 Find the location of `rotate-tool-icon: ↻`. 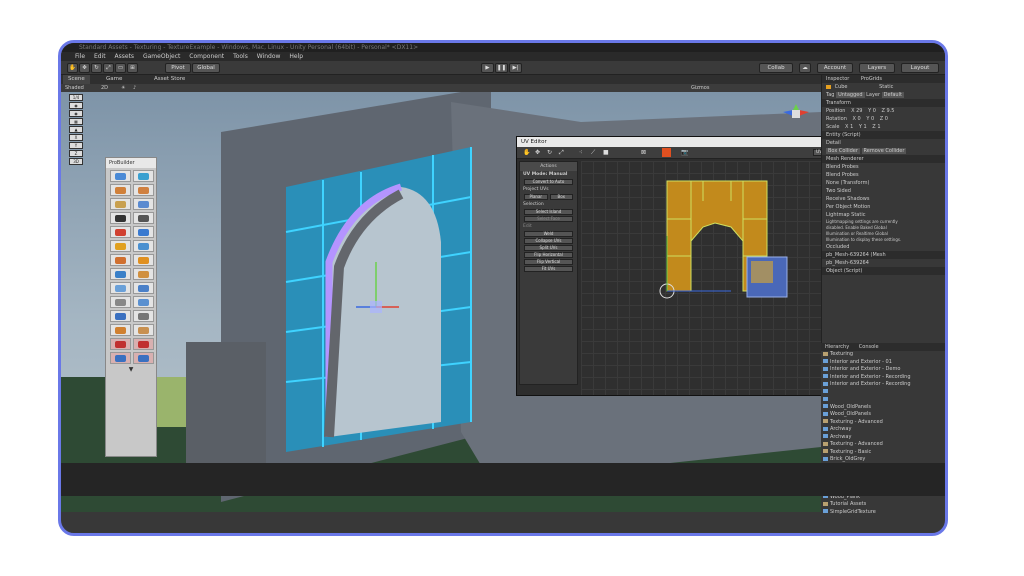

rotate-tool-icon: ↻ is located at coordinates (549, 152).